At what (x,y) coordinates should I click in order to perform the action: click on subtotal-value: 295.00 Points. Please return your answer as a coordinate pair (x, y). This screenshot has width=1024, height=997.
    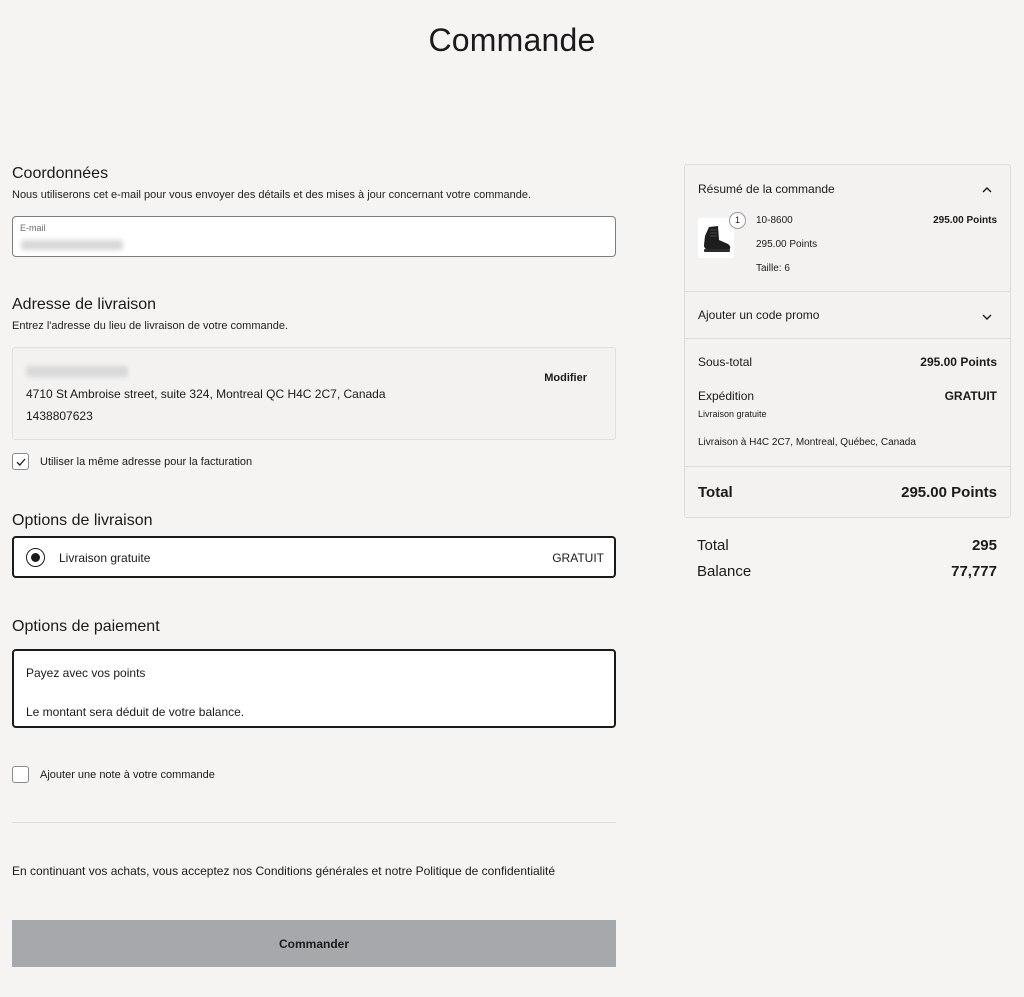
    Looking at the image, I should click on (958, 362).